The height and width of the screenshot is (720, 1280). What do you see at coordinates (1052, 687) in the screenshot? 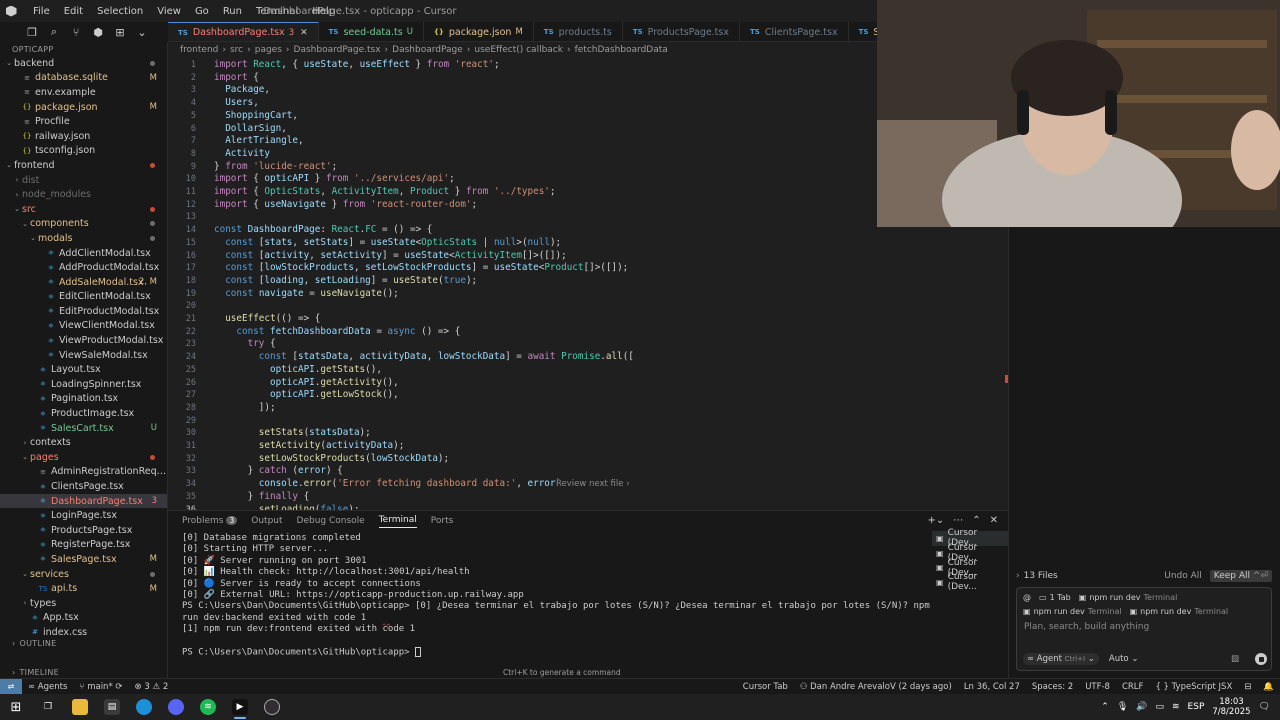
I see `indentation-status: Spaces: 2` at bounding box center [1052, 687].